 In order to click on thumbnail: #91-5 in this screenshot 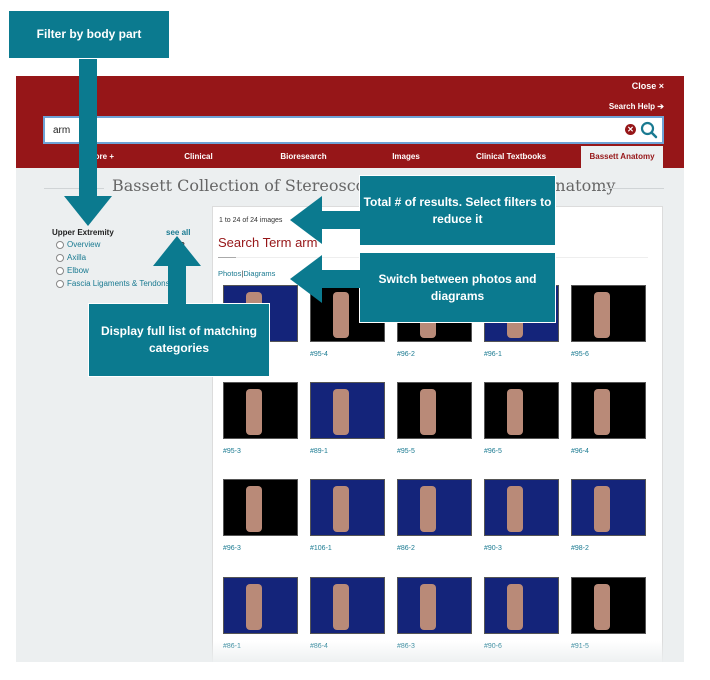, I will do `click(608, 613)`.